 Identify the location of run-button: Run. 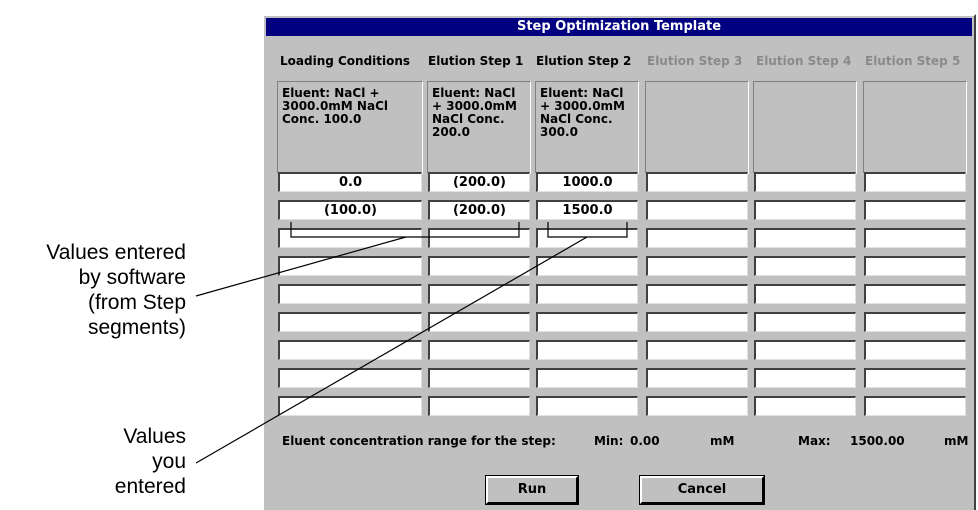
(532, 490).